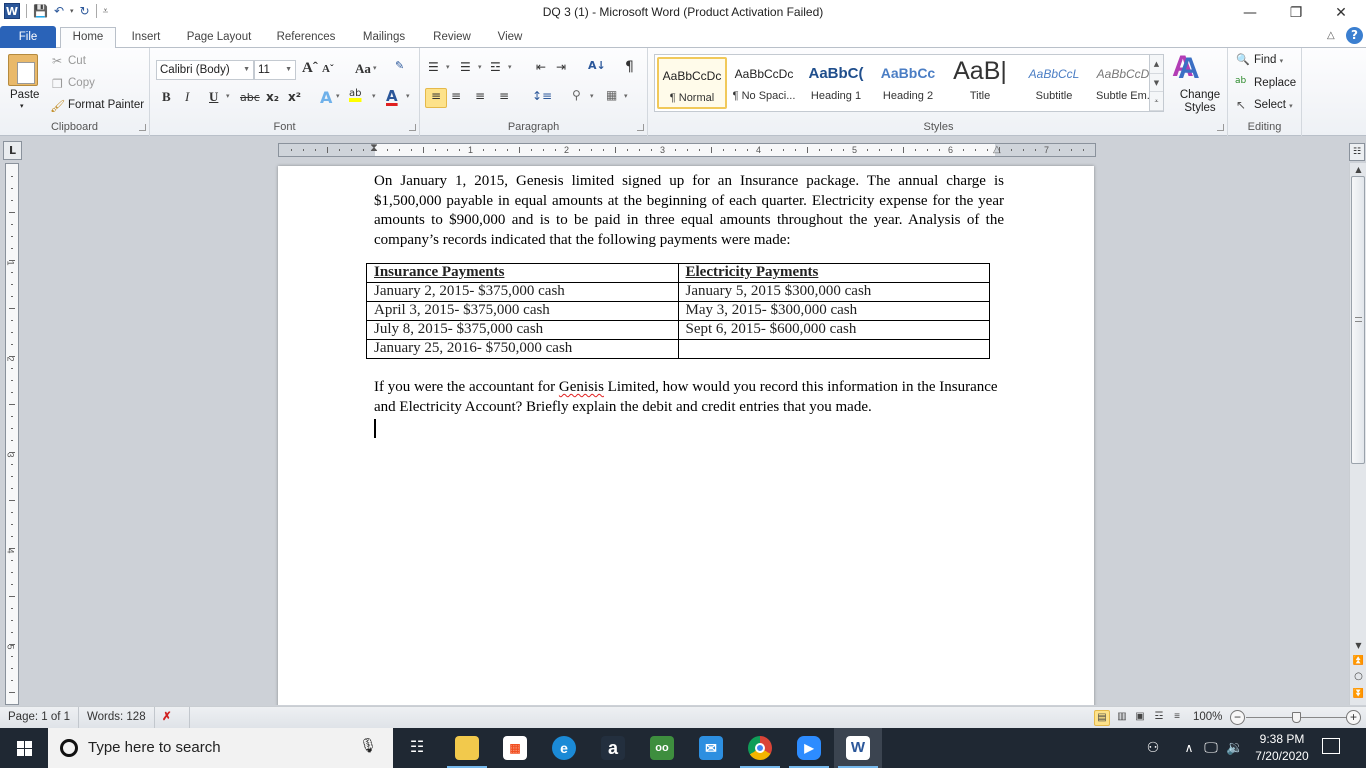  I want to click on superscript-icon: x², so click(294, 97).